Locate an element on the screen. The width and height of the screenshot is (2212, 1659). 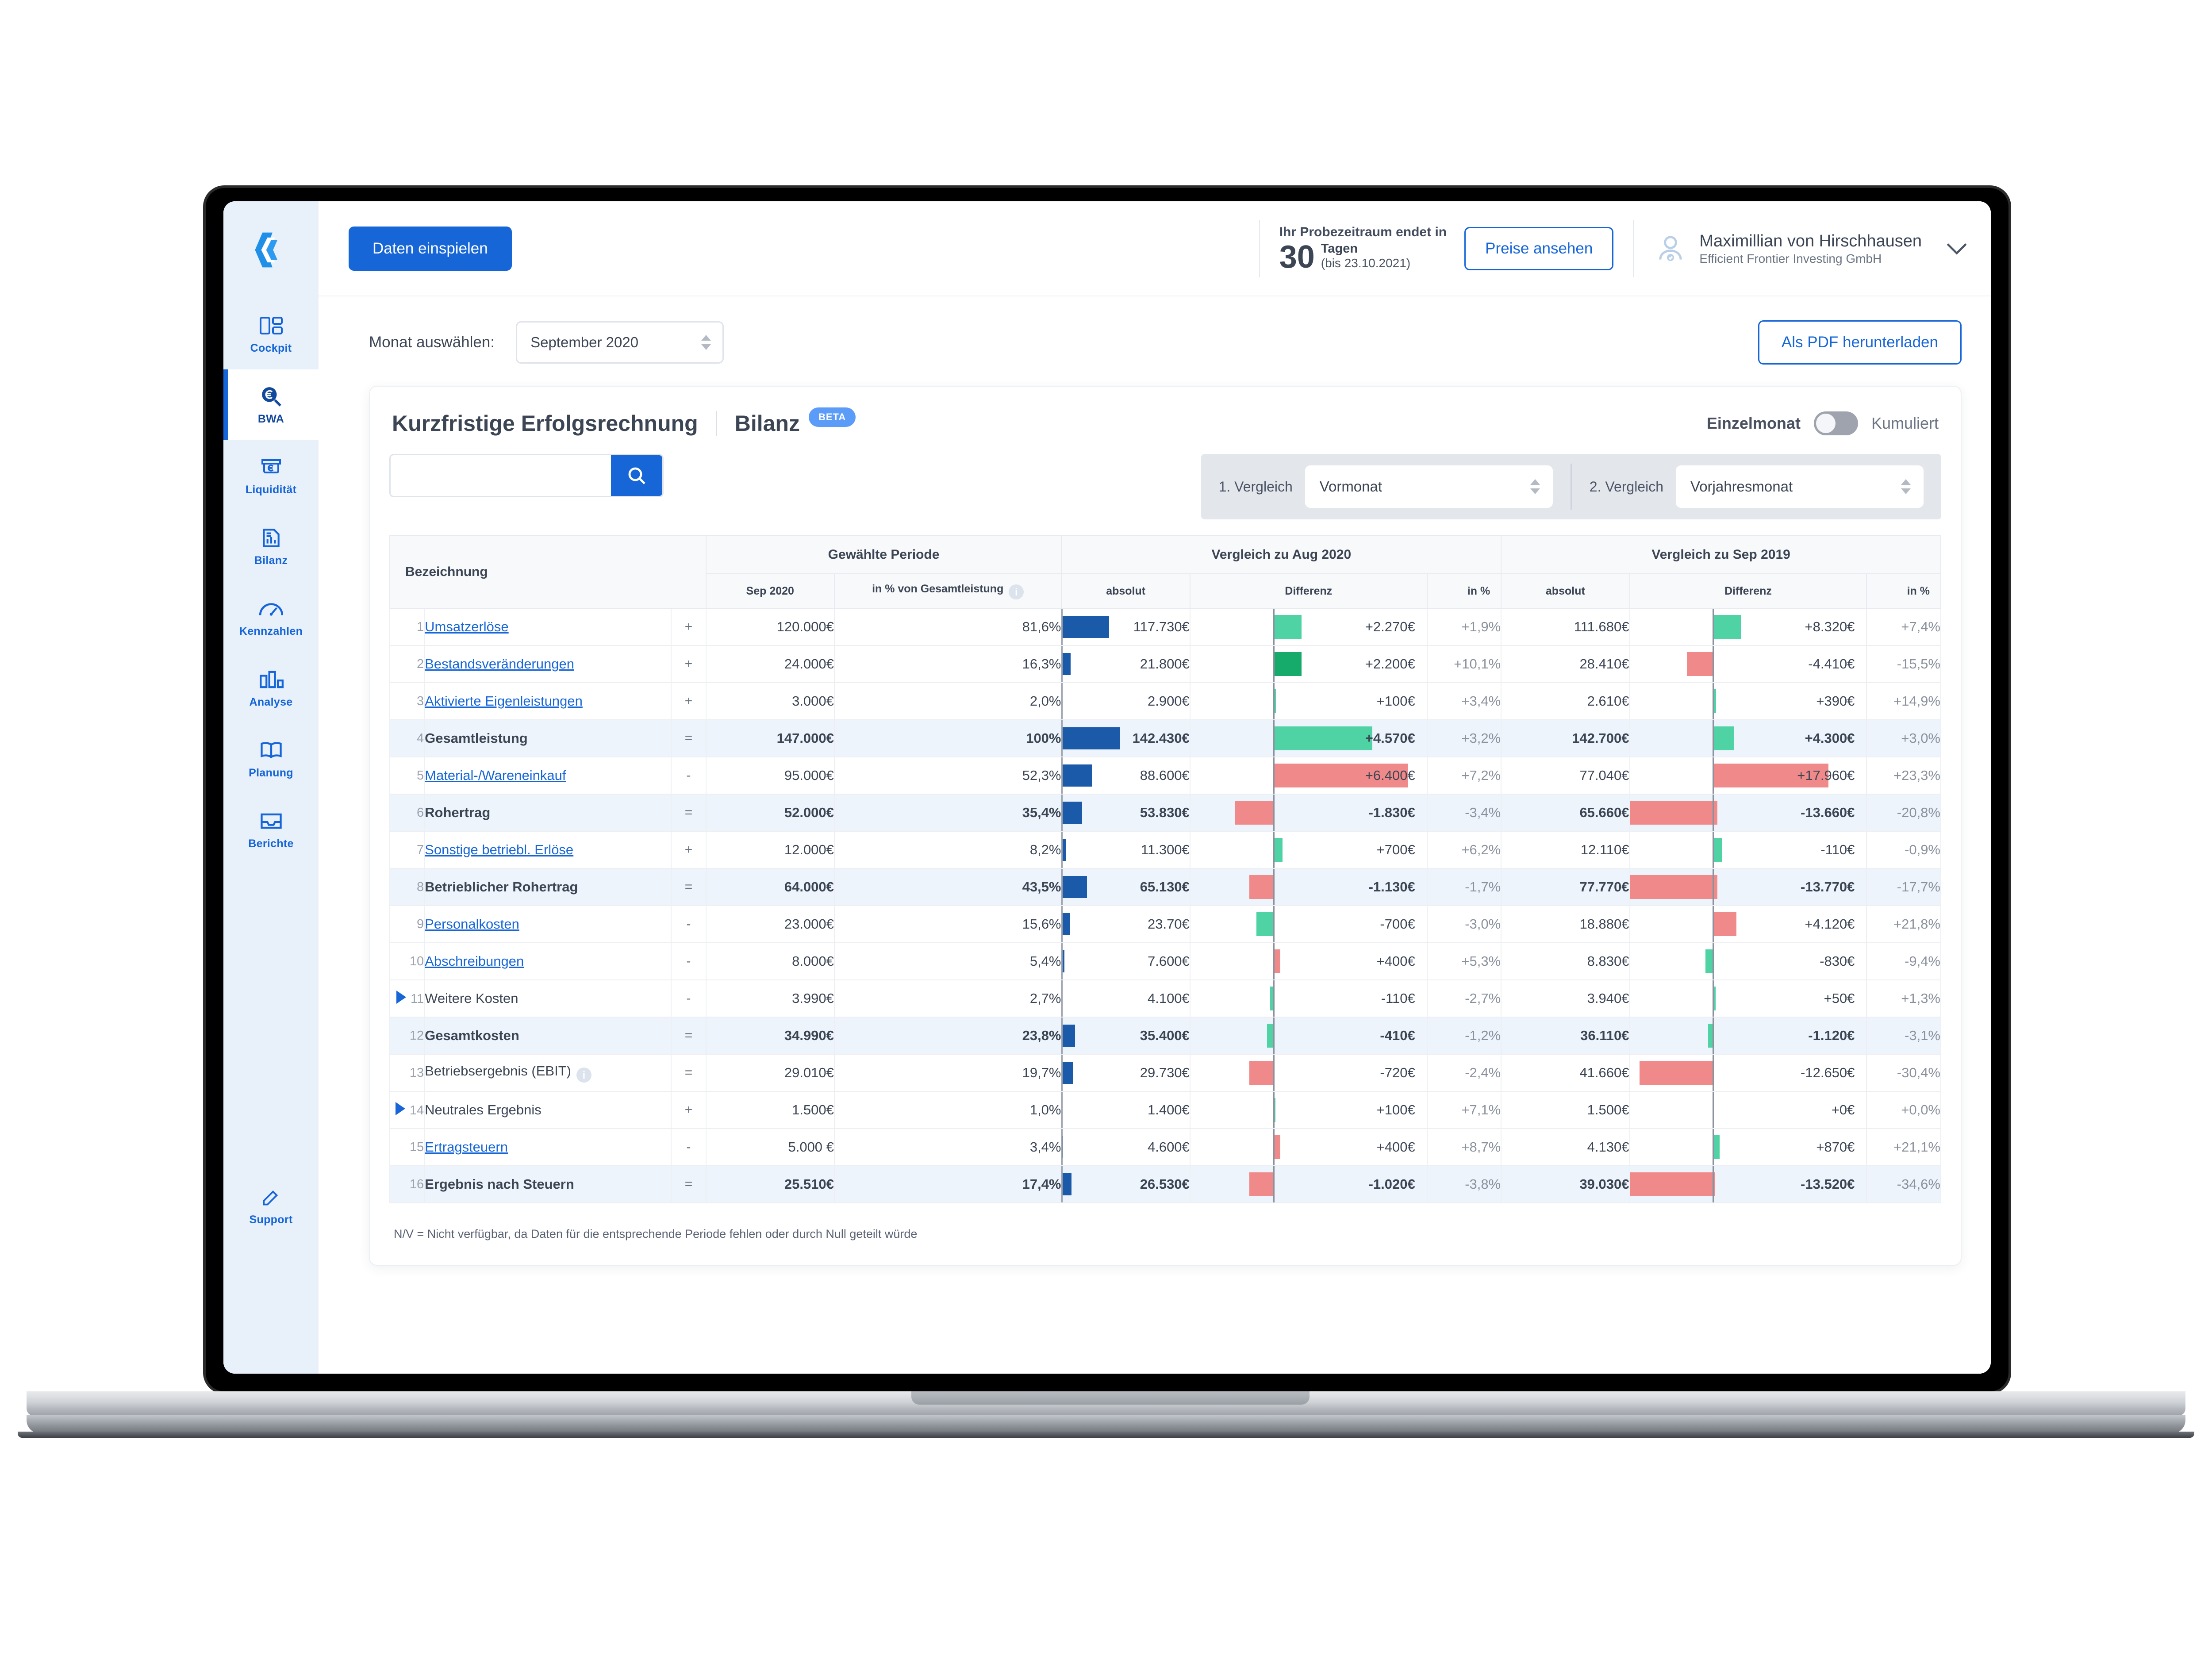
row-cmp2-percent: +21,1% is located at coordinates (1904, 1147).